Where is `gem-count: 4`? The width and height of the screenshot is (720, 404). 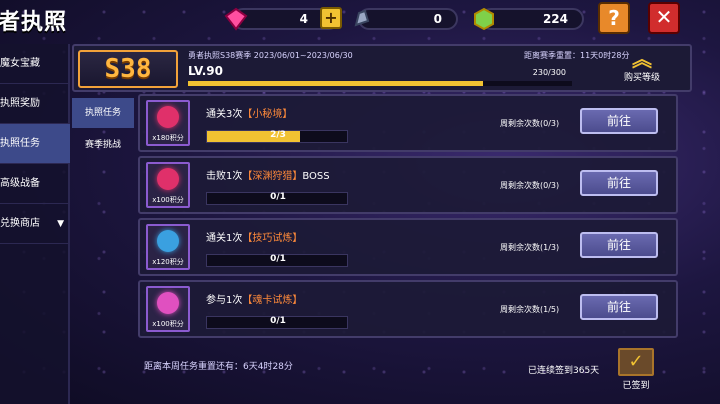 gem-count: 4 is located at coordinates (303, 19).